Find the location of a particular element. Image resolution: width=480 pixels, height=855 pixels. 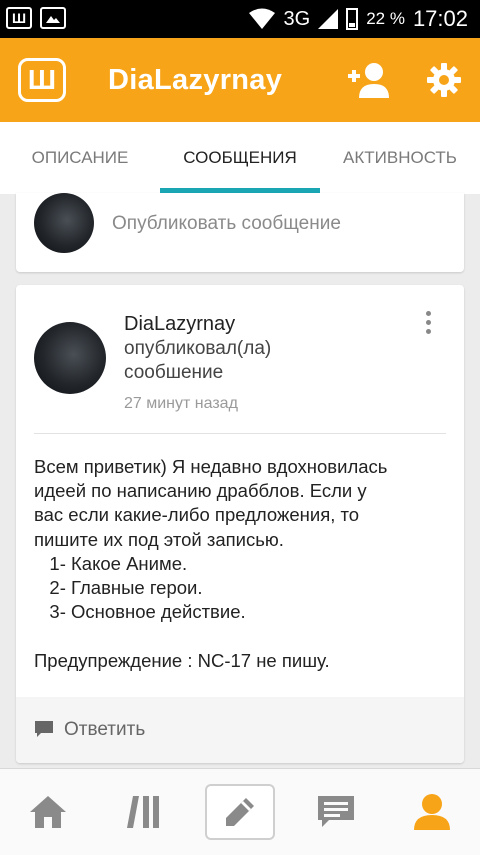

post-body-line: Всем приветик) Я недавно вдохновилась is located at coordinates (211, 466).